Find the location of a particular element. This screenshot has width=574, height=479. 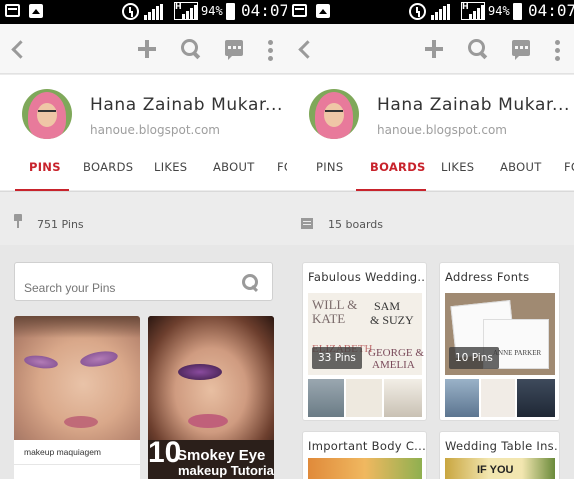

board-cover is located at coordinates (365, 468).